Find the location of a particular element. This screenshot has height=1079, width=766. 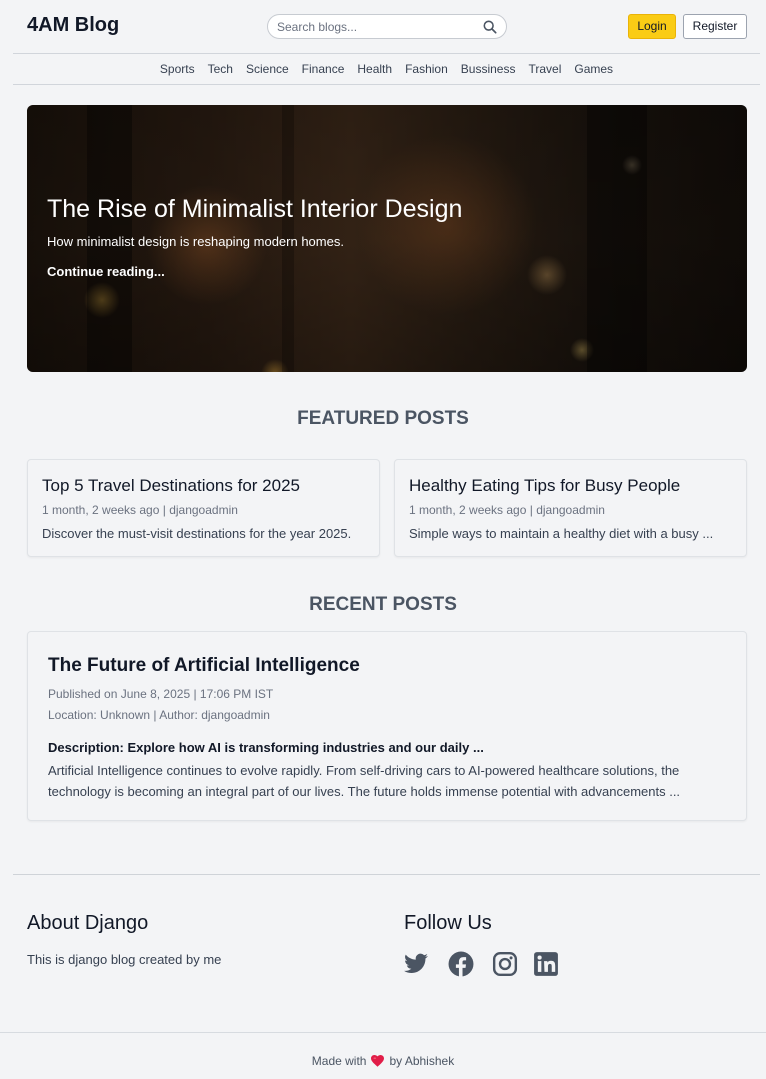

category-link-fashion: Fashion is located at coordinates (427, 69).